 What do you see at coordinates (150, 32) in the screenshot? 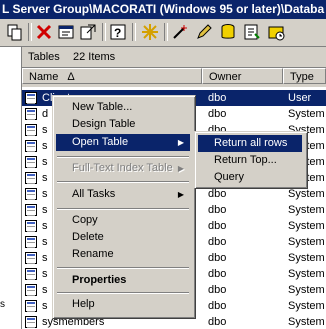
I see `new-icon` at bounding box center [150, 32].